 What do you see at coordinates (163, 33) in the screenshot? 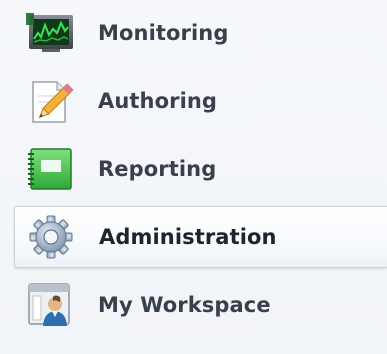
I see `nav-item-monitoring-label: Monitoring` at bounding box center [163, 33].